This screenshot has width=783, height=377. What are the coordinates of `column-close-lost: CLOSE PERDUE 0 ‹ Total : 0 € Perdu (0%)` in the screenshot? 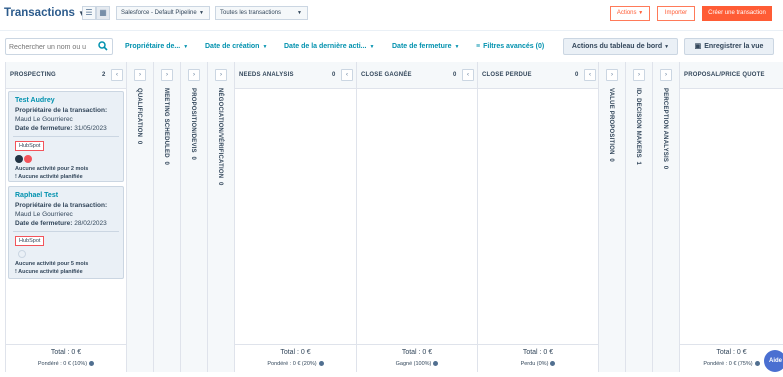 It's located at (537, 217).